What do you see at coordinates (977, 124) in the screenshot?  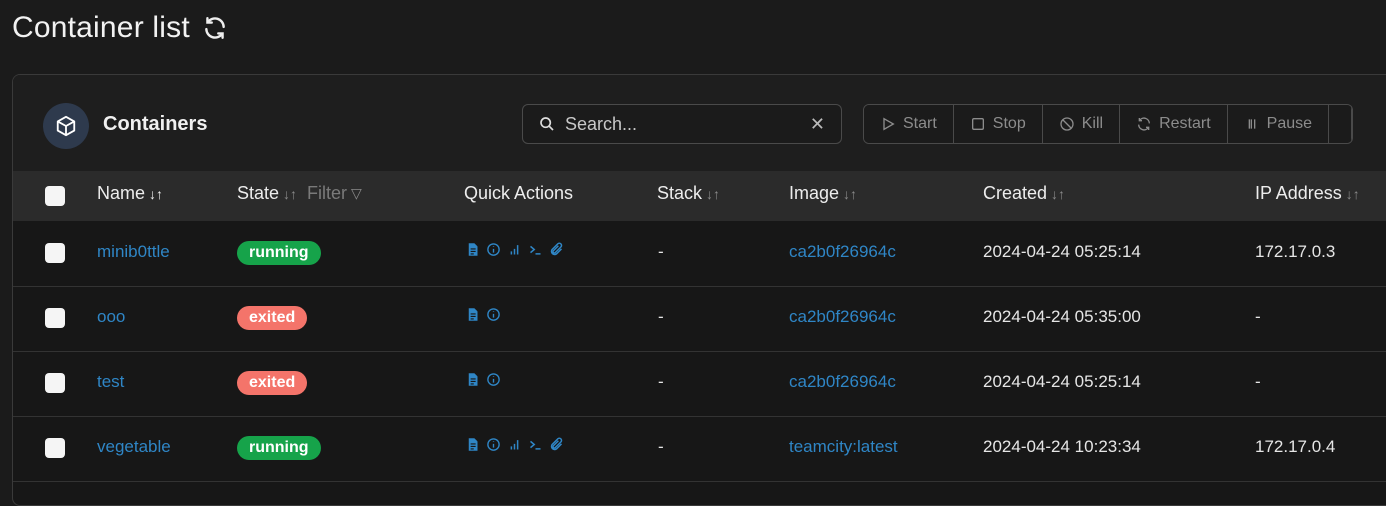 I see `stop-icon` at bounding box center [977, 124].